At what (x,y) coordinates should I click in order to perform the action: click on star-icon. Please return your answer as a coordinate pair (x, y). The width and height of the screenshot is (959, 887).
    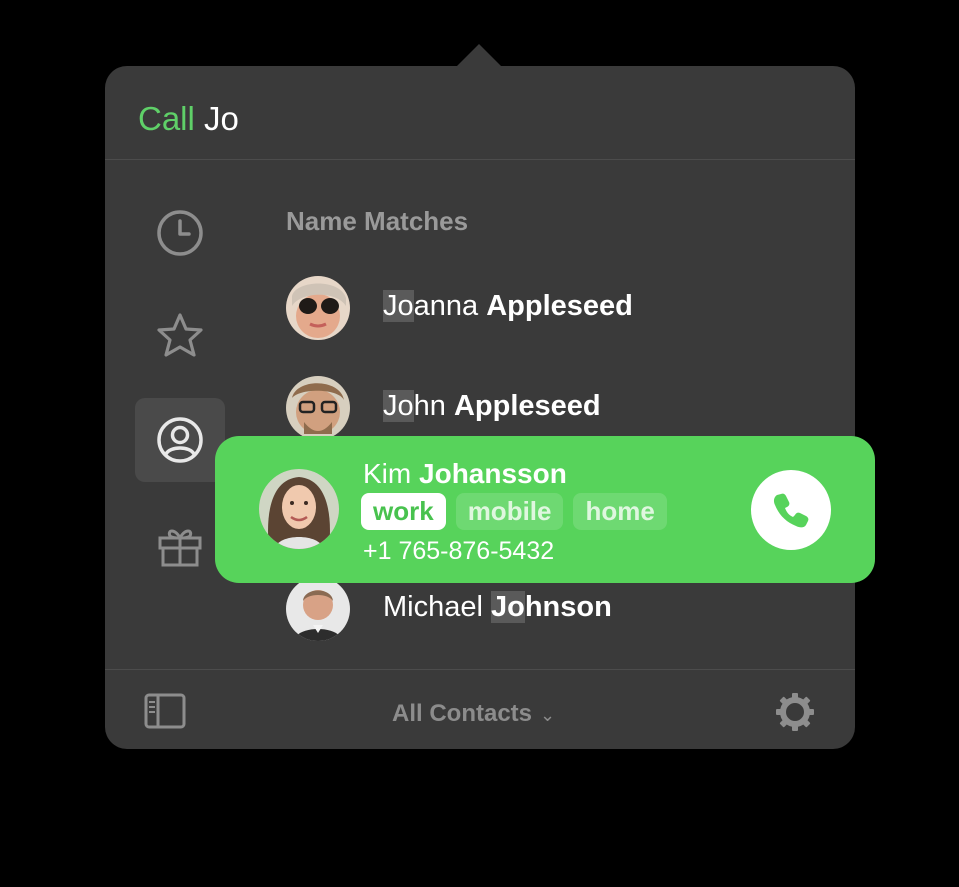
    Looking at the image, I should click on (180, 335).